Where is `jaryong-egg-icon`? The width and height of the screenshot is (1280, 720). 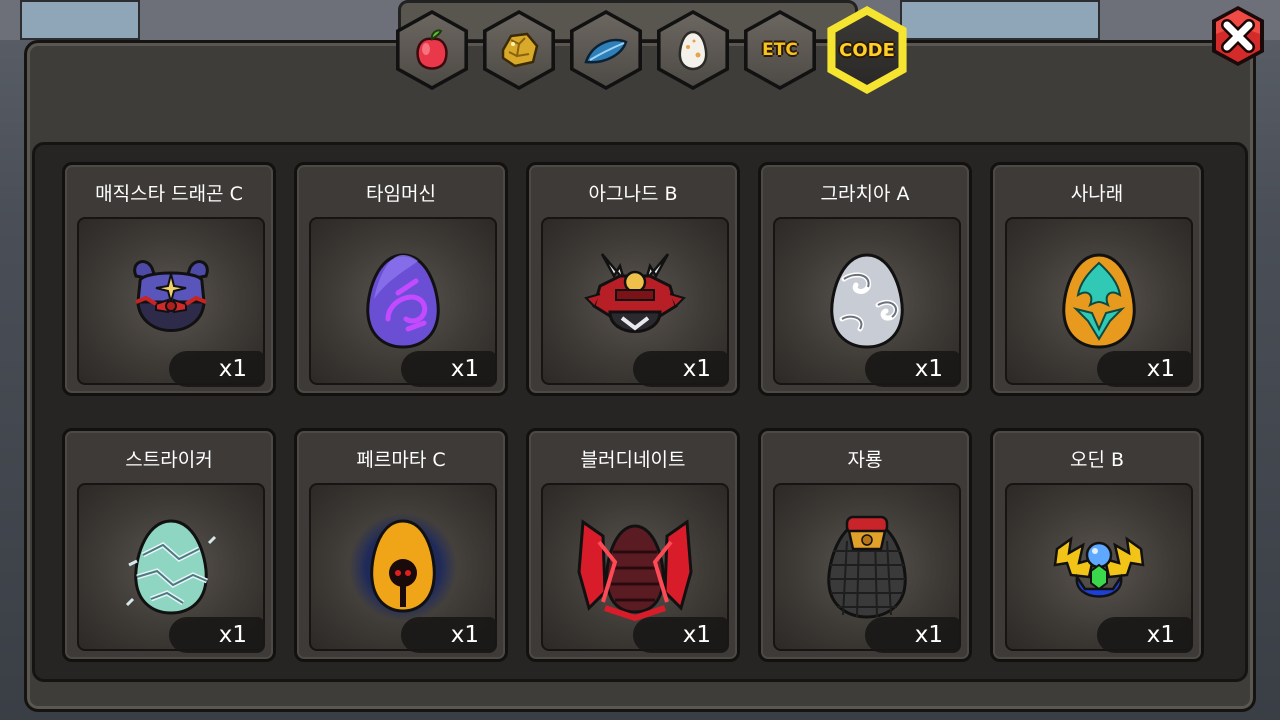
jaryong-egg-icon is located at coordinates (867, 567).